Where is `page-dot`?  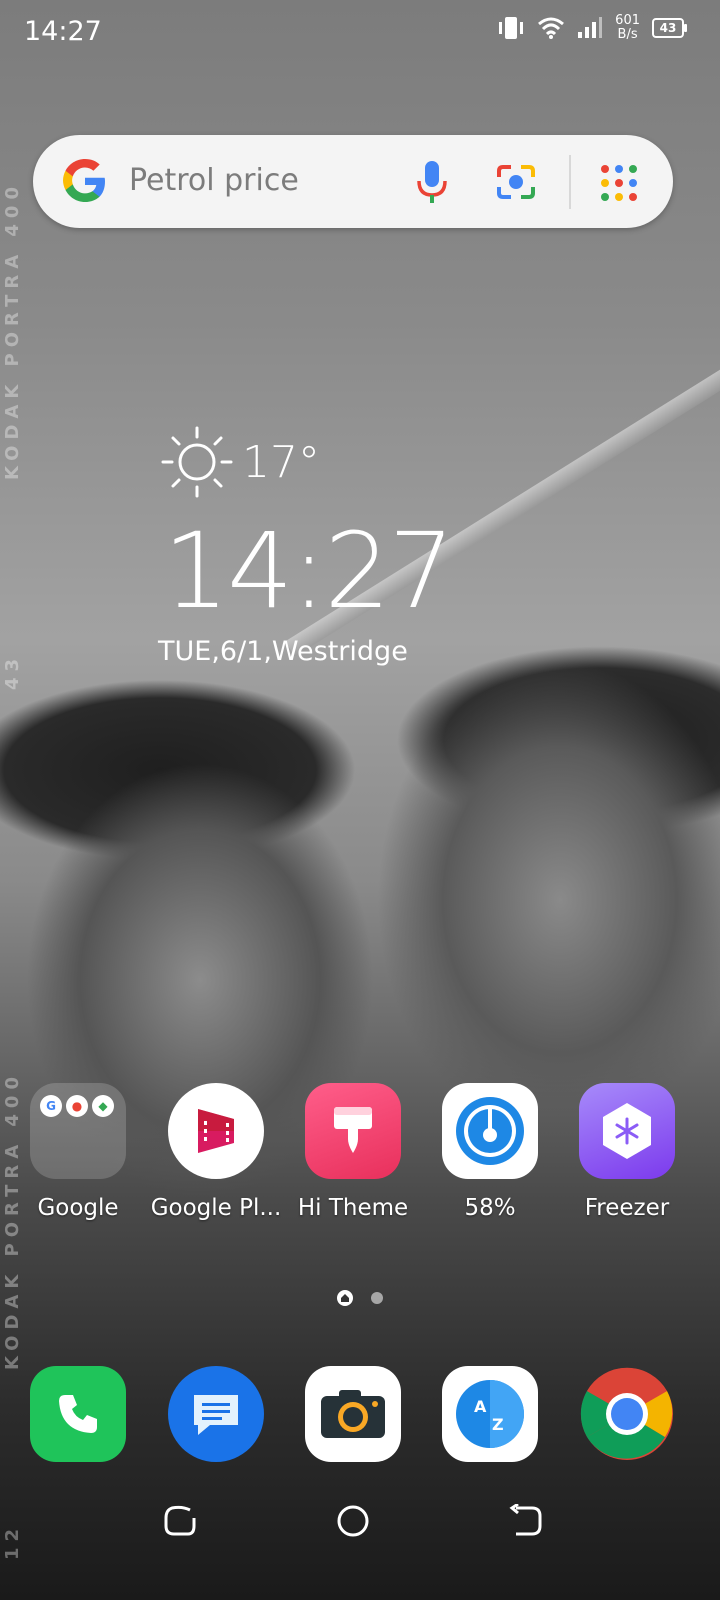 page-dot is located at coordinates (377, 1298).